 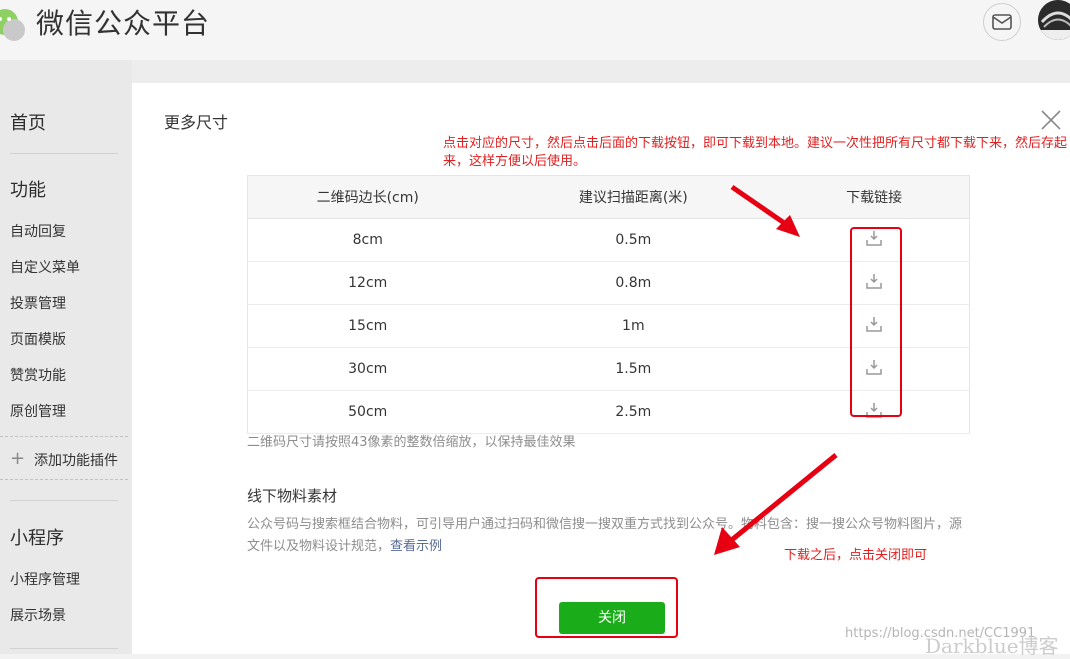 I want to click on top-header: 微信公众平台, so click(x=535, y=30).